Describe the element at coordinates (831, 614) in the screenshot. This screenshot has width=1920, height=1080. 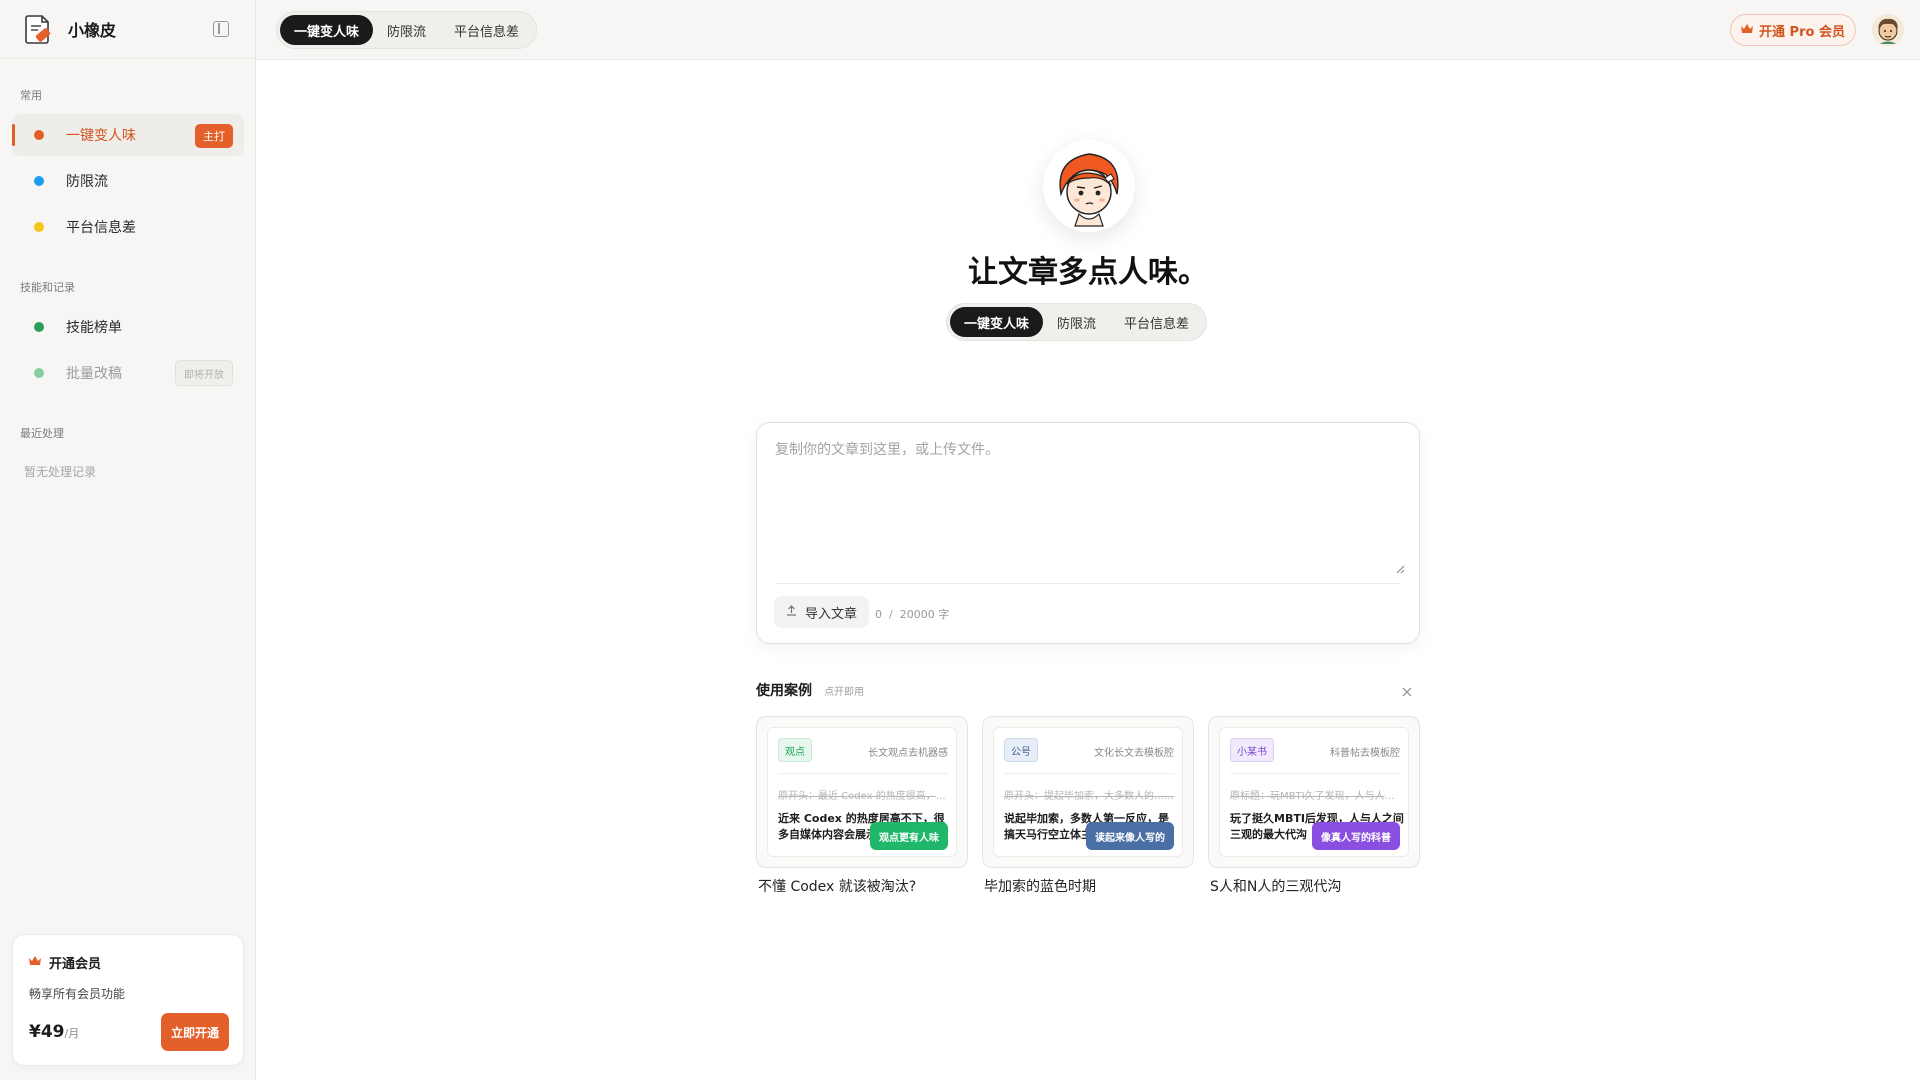
I see `import-article-label: 导入文章` at that location.